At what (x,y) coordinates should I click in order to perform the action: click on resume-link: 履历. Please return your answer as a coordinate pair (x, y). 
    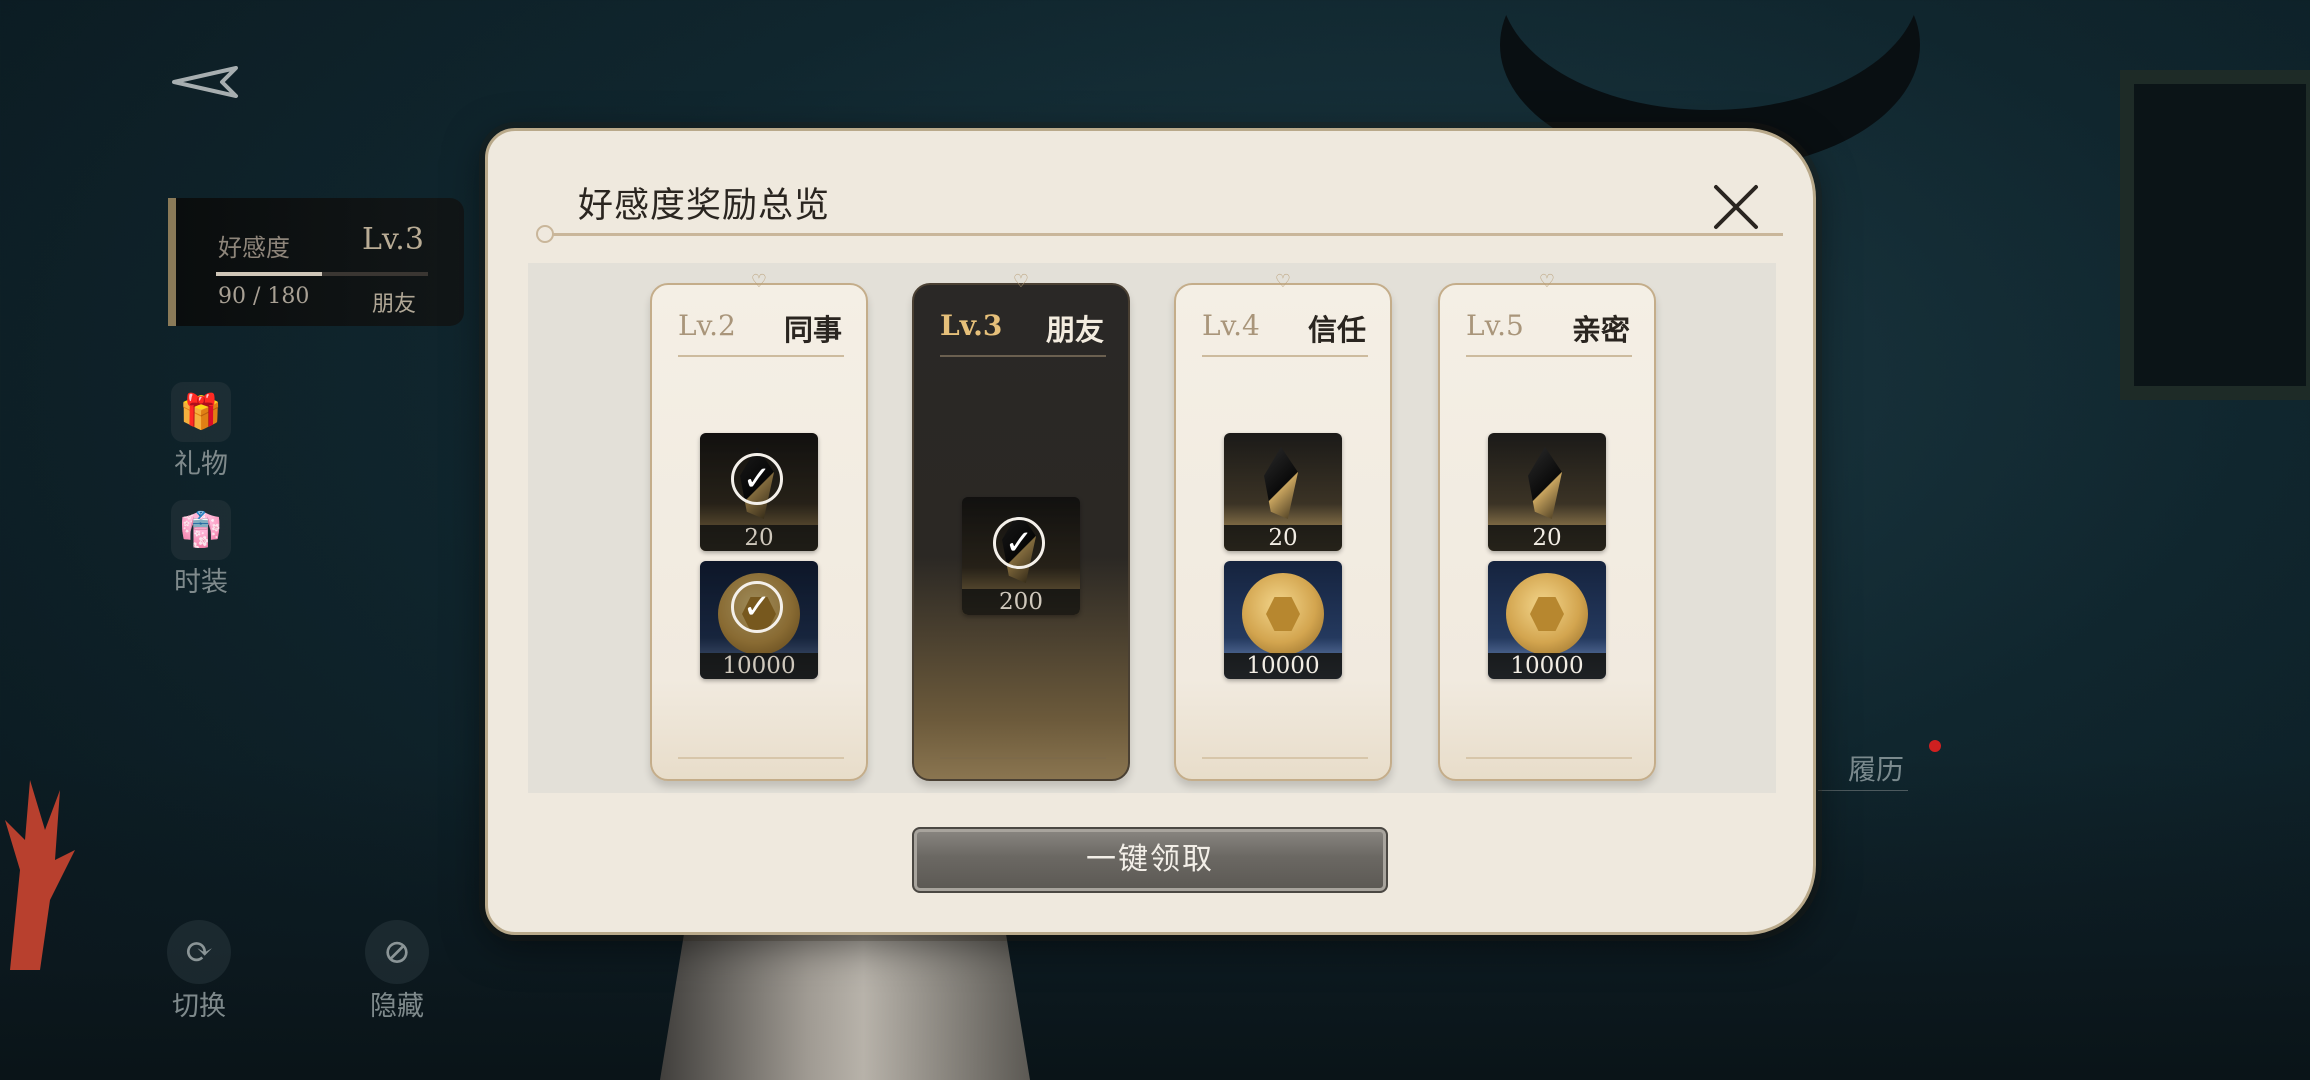
    Looking at the image, I should click on (1879, 765).